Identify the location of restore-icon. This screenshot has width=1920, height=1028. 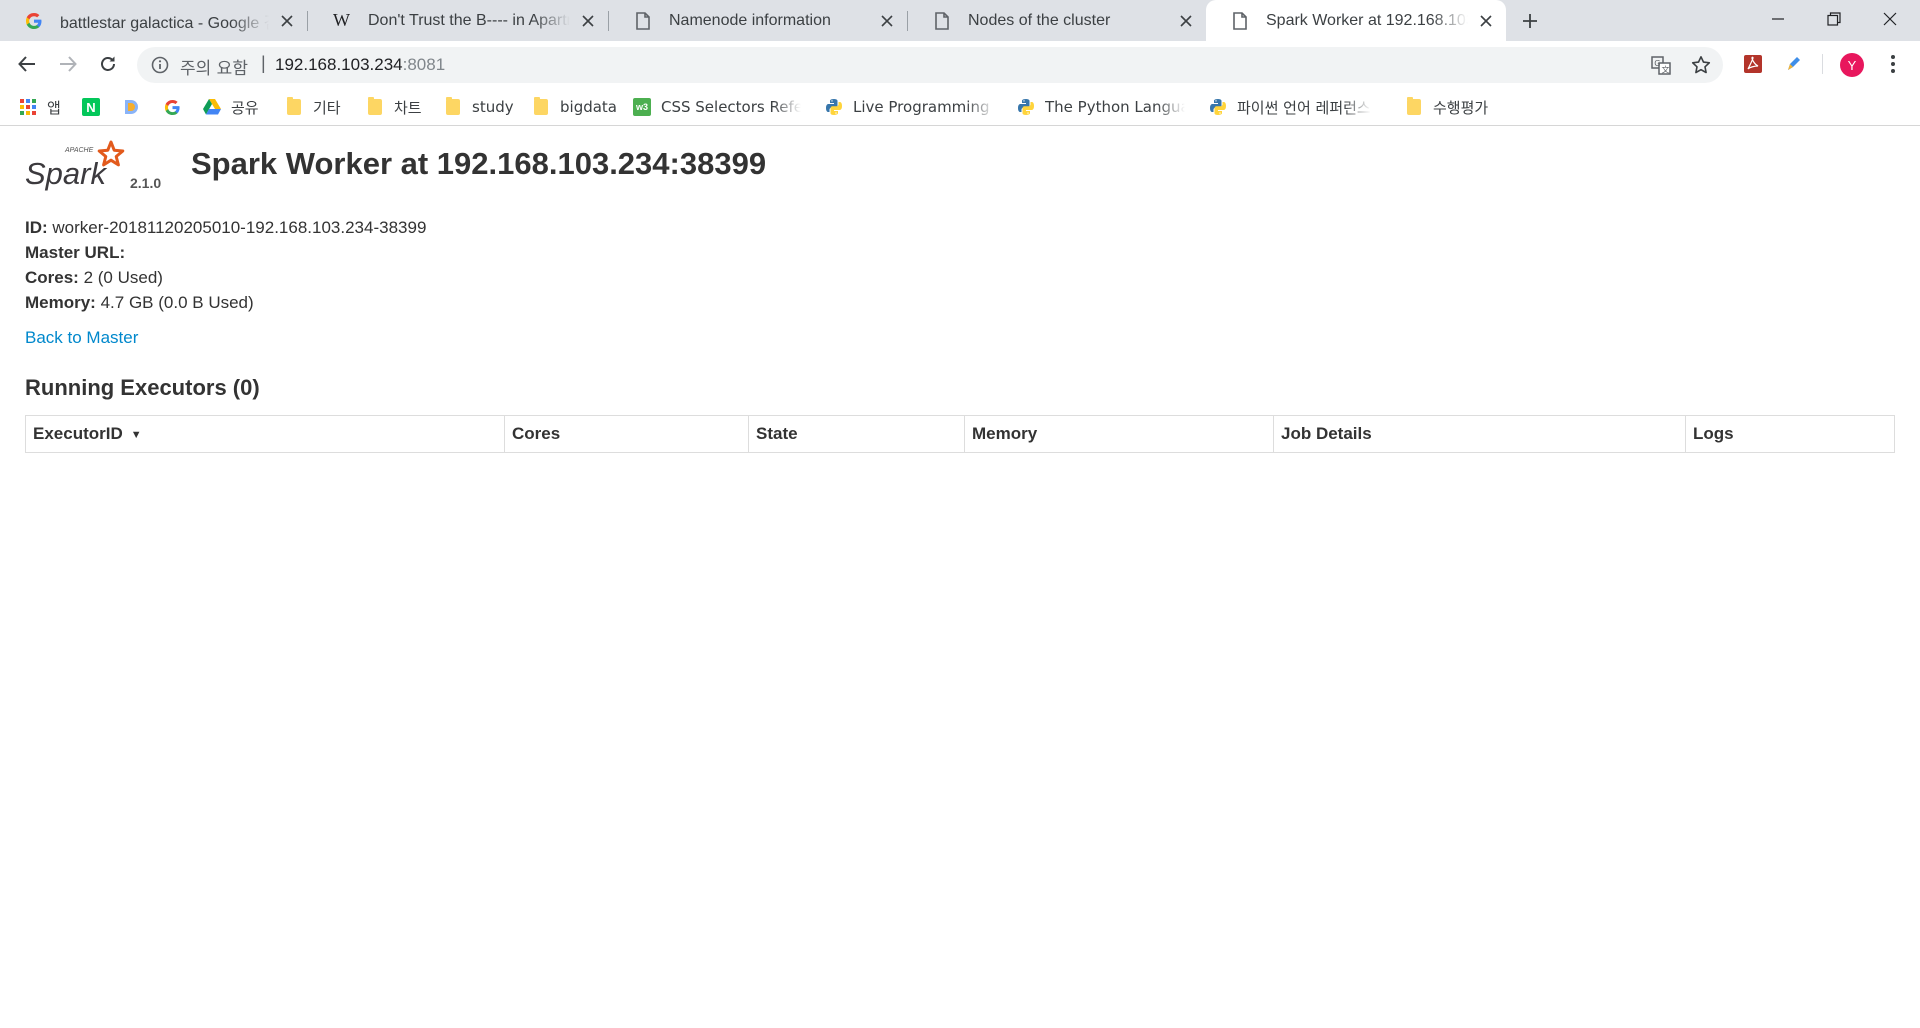
(1834, 19).